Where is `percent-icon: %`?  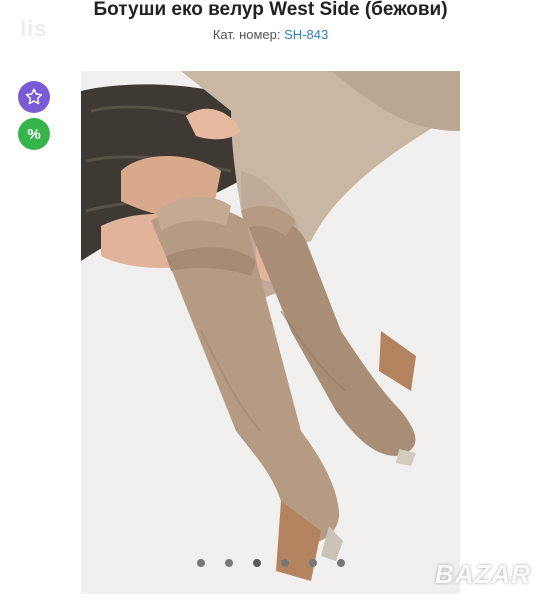 percent-icon: % is located at coordinates (34, 134).